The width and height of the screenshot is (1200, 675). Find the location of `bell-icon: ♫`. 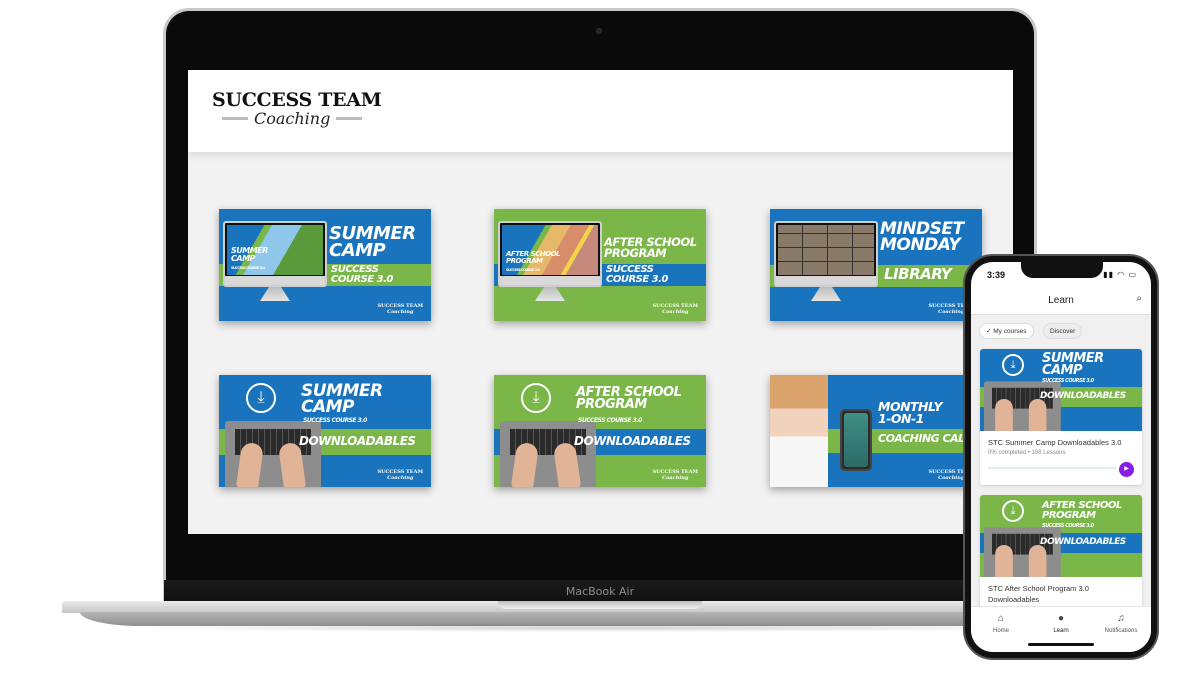

bell-icon: ♫ is located at coordinates (1121, 618).